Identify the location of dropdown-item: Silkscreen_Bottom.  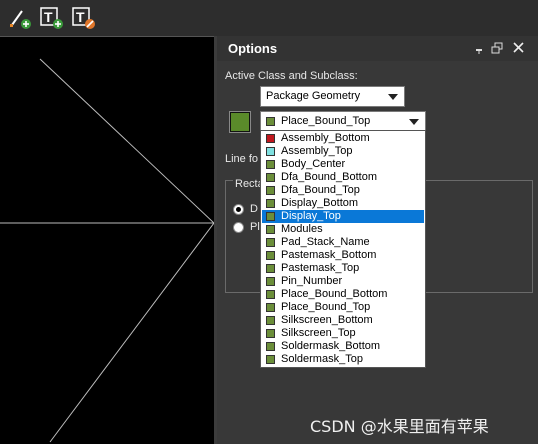
(343, 320).